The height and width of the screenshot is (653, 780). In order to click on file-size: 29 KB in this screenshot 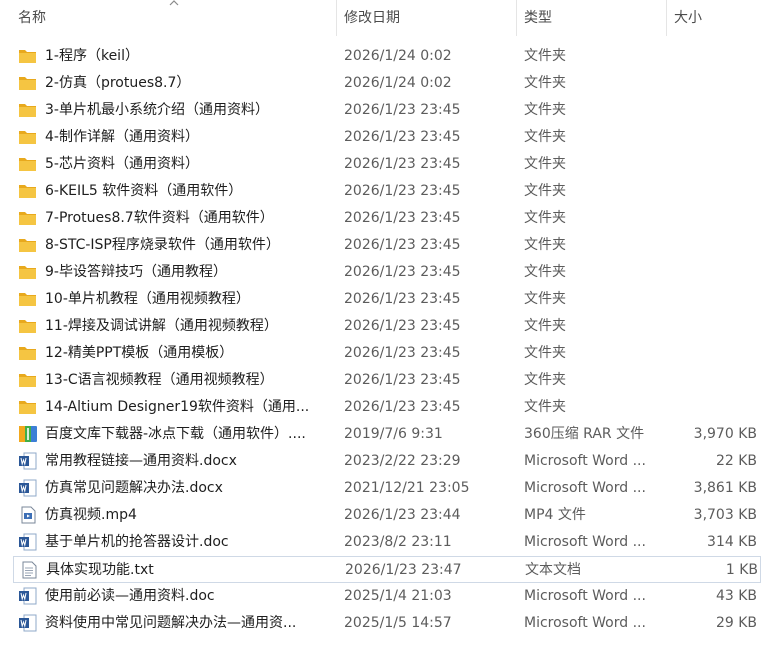, I will do `click(736, 623)`.